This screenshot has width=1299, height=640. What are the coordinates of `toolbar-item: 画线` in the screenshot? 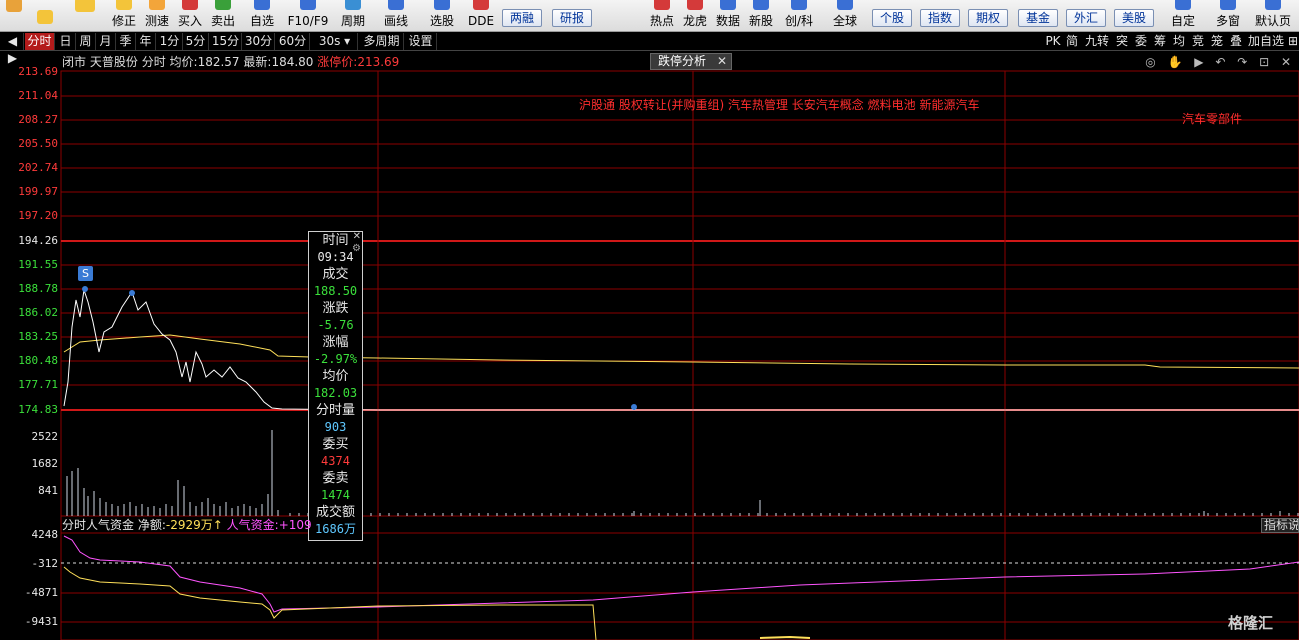 It's located at (396, 16).